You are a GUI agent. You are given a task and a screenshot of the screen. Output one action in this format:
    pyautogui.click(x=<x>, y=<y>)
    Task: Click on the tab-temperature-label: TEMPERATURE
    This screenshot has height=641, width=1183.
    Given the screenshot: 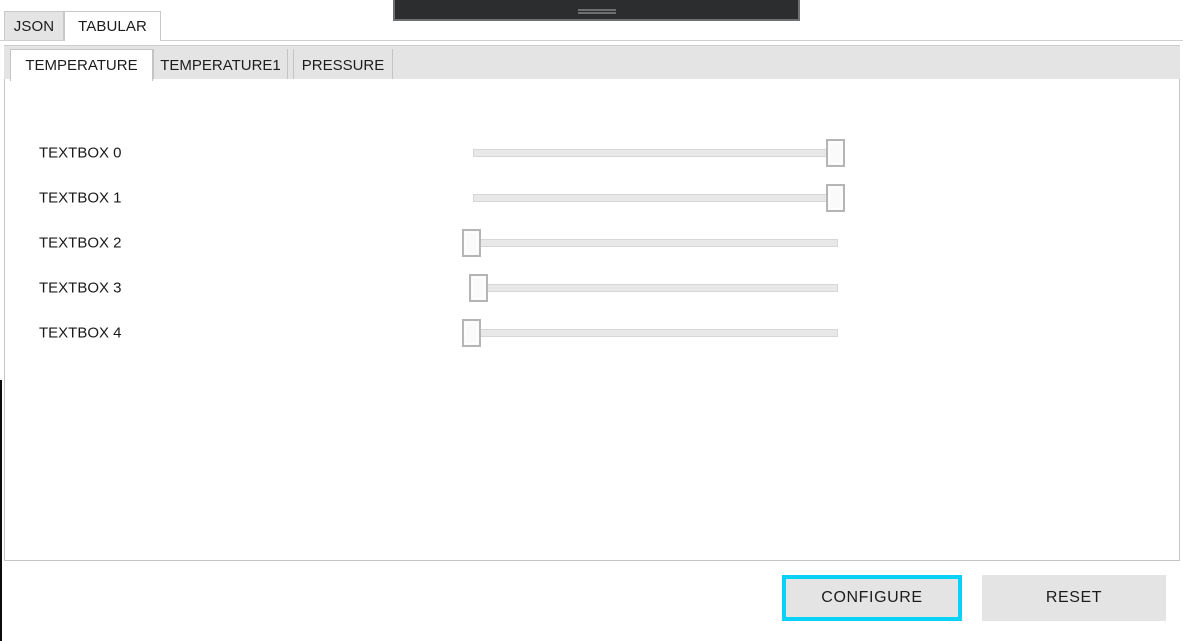 What is the action you would take?
    pyautogui.click(x=81, y=65)
    